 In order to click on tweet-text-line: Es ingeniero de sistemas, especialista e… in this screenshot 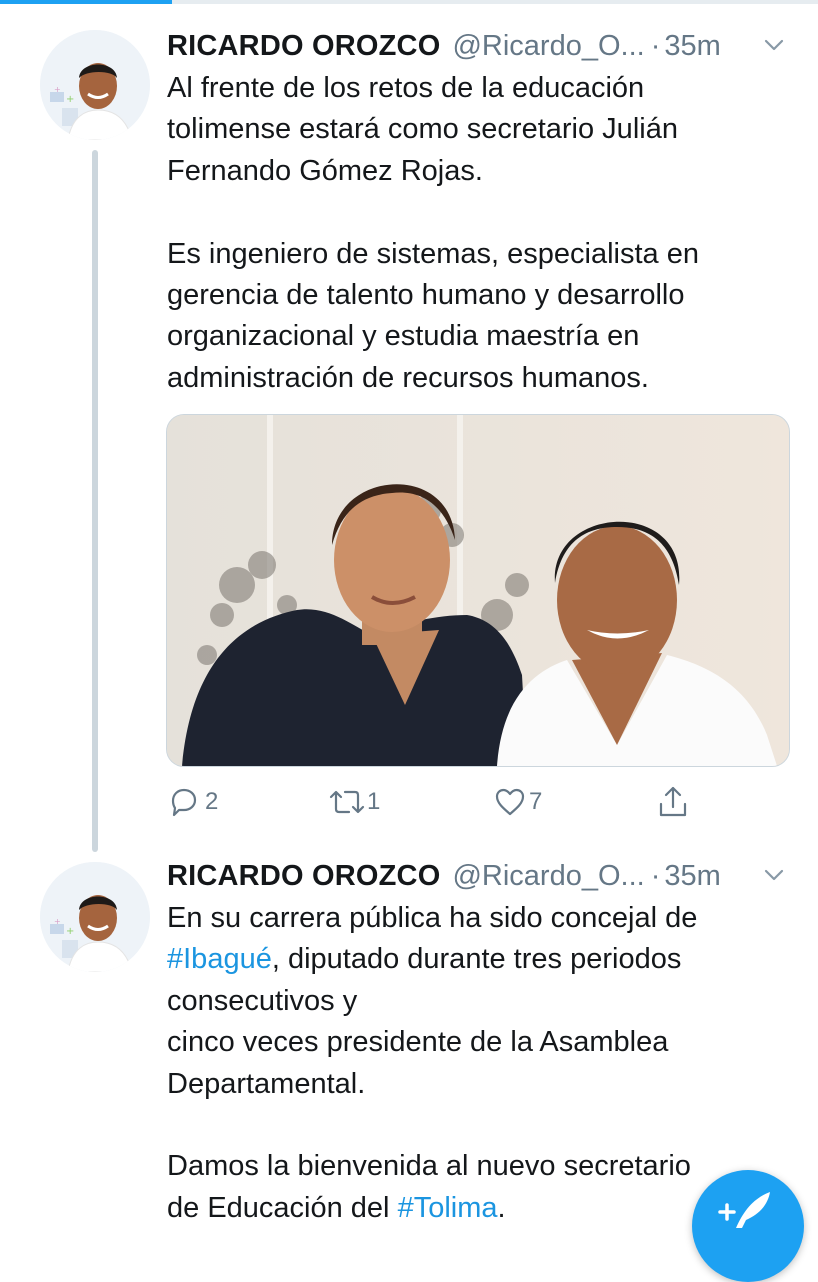, I will do `click(433, 253)`.